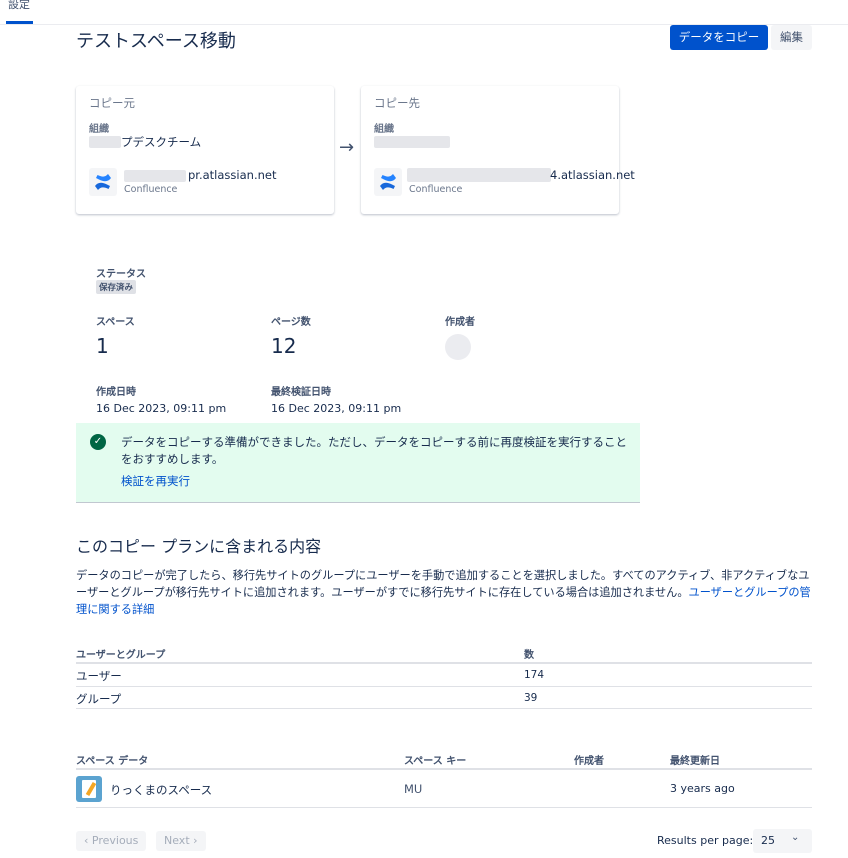 The image size is (848, 858). Describe the element at coordinates (19, 6) in the screenshot. I see `tab-settings: 設定` at that location.